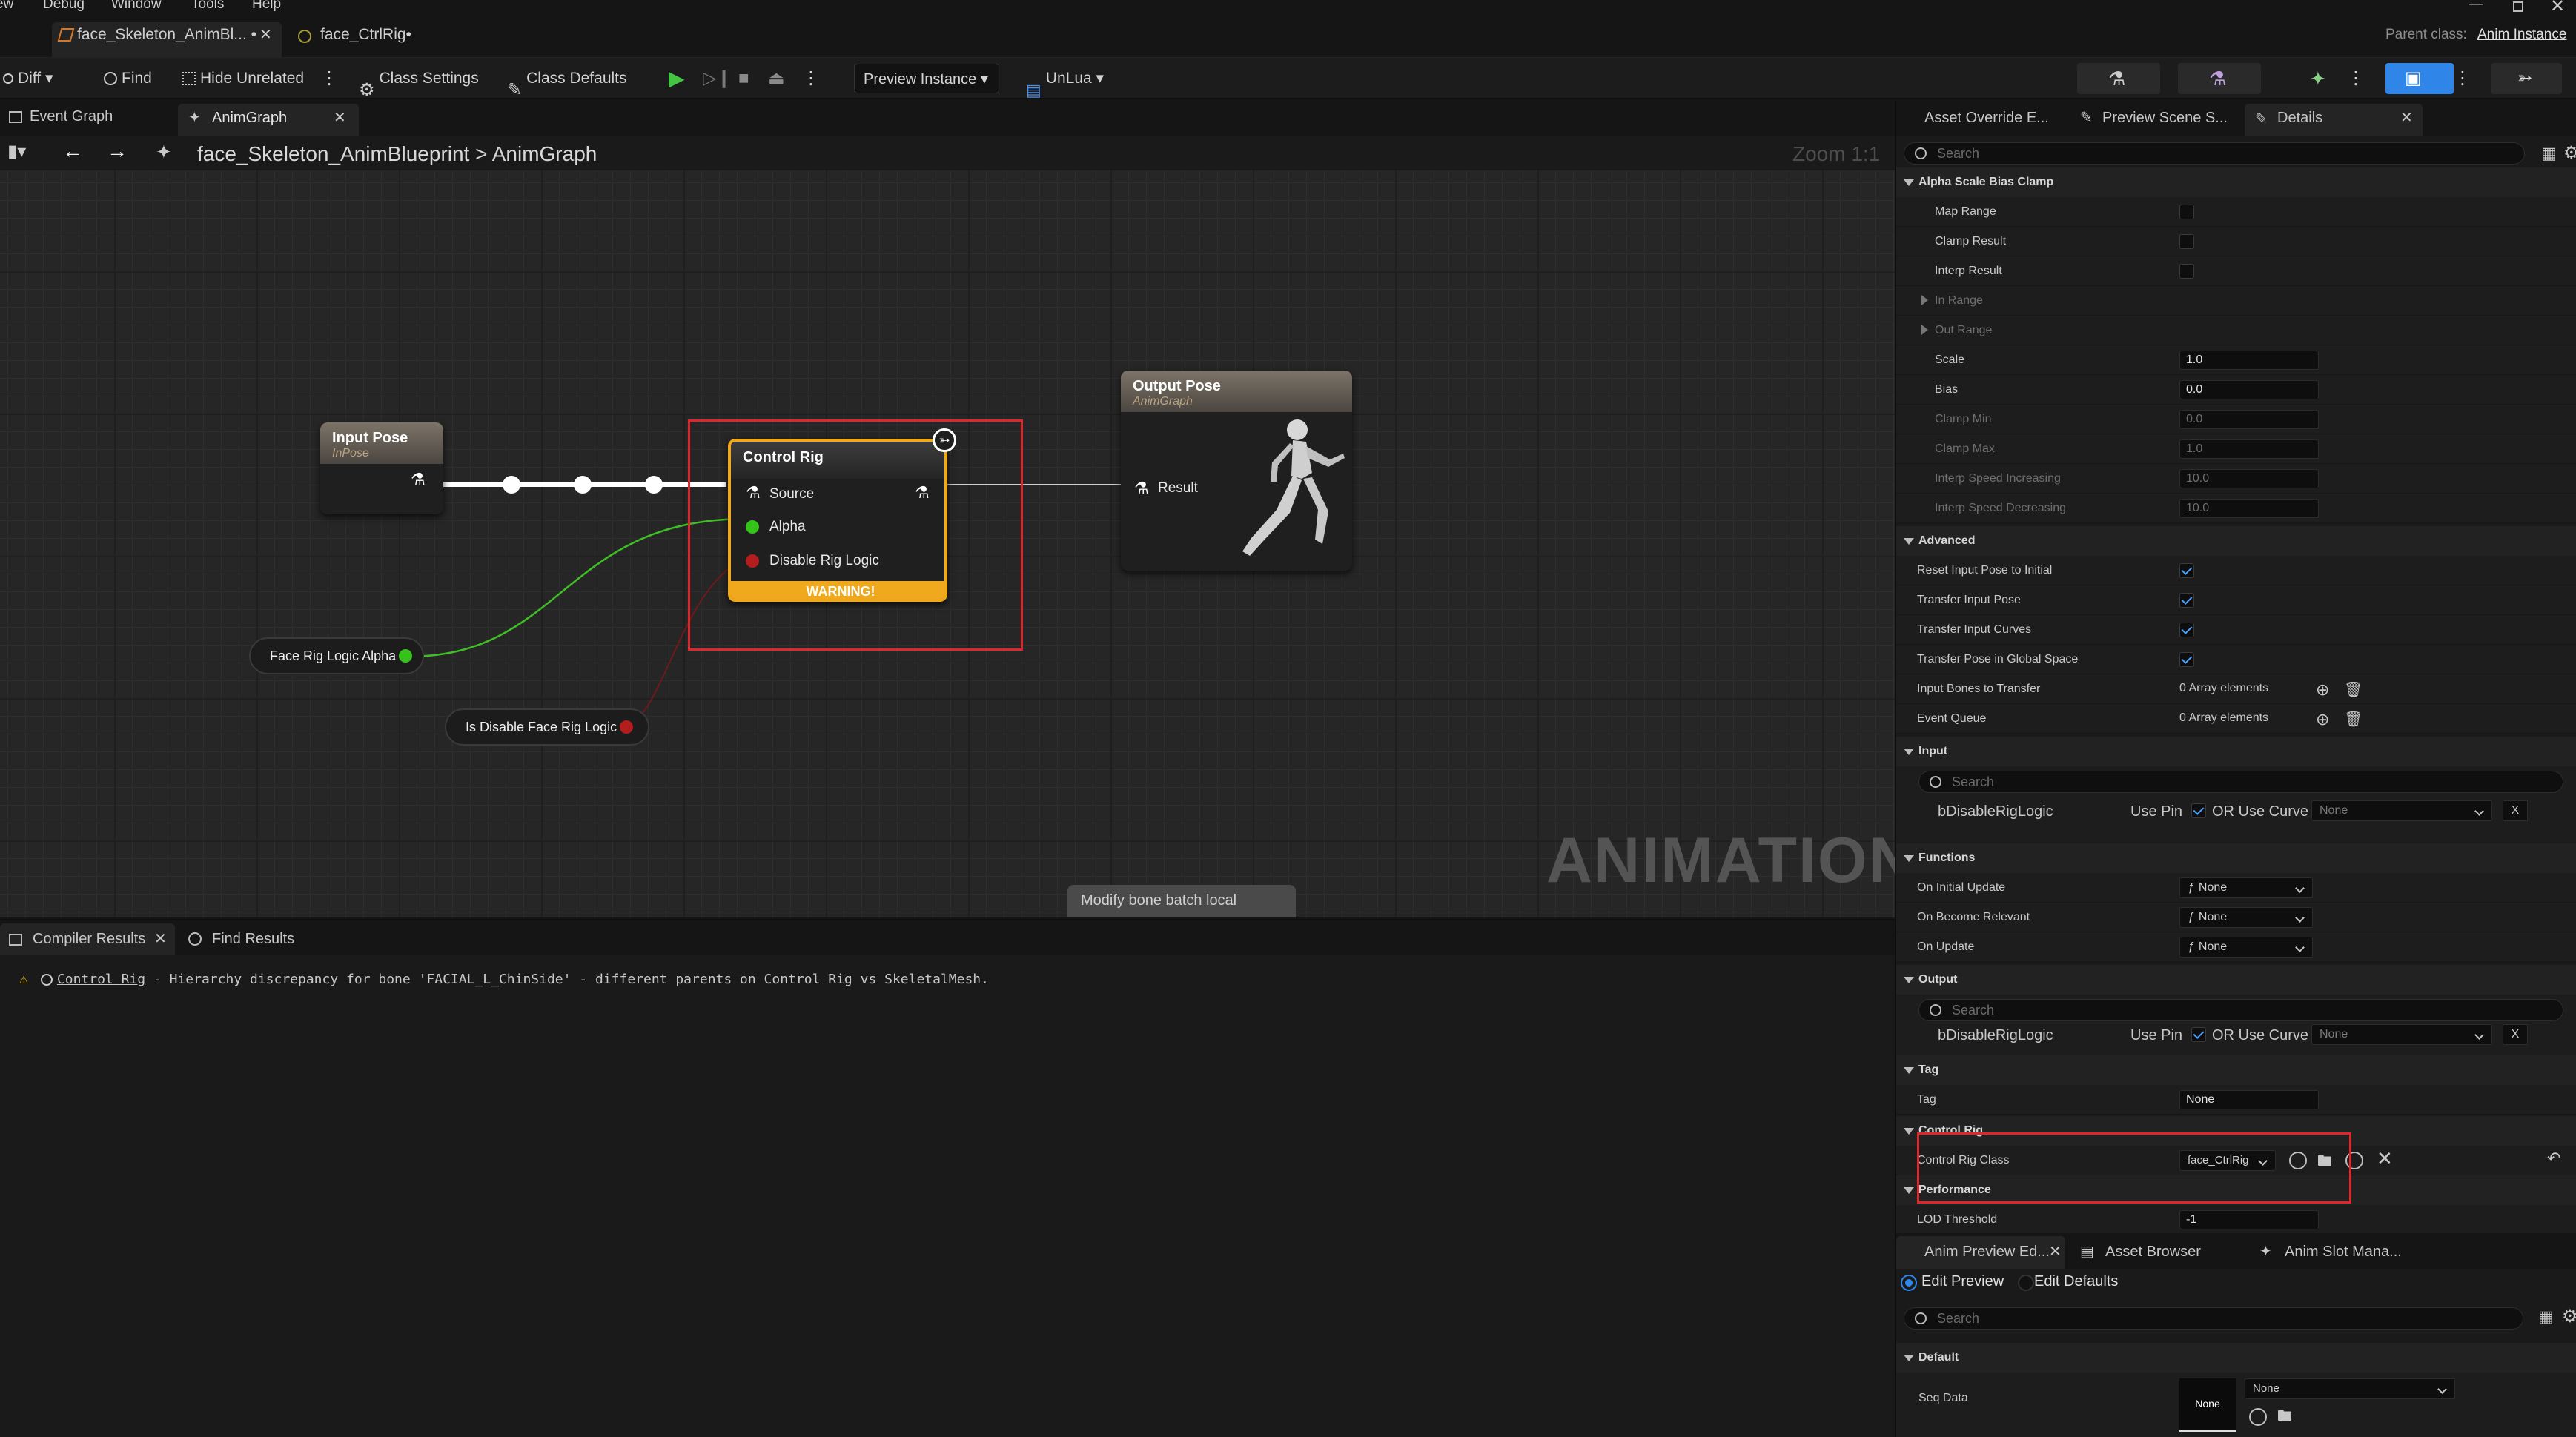  Describe the element at coordinates (268, 120) in the screenshot. I see `tab-anim-graph: ✦ AnimGraph ✕` at that location.